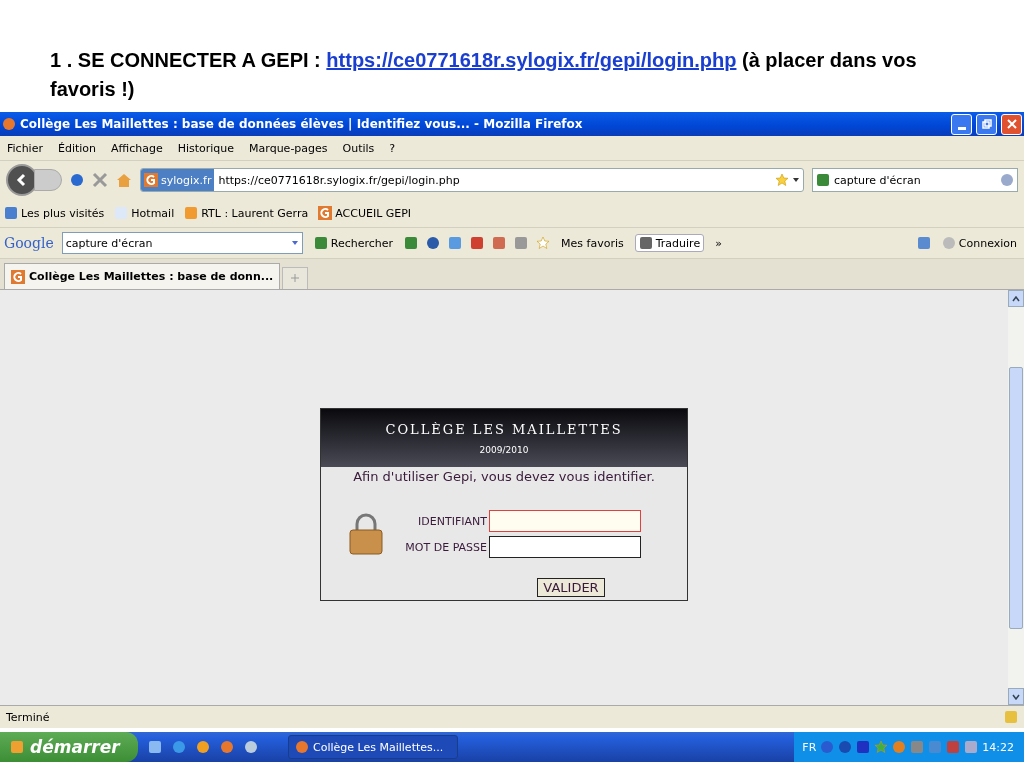  What do you see at coordinates (392, 148) in the screenshot?
I see `menu-item: ?` at bounding box center [392, 148].